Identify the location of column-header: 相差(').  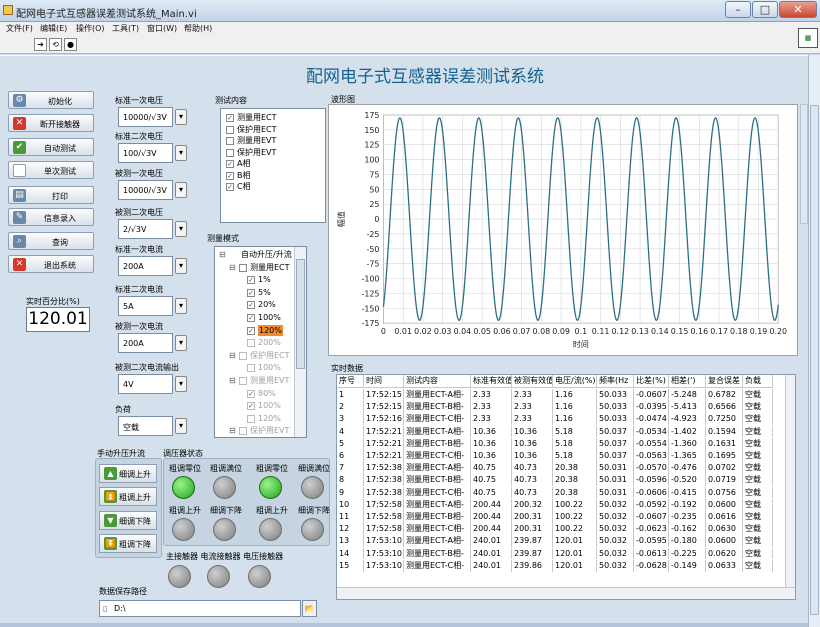
(687, 381).